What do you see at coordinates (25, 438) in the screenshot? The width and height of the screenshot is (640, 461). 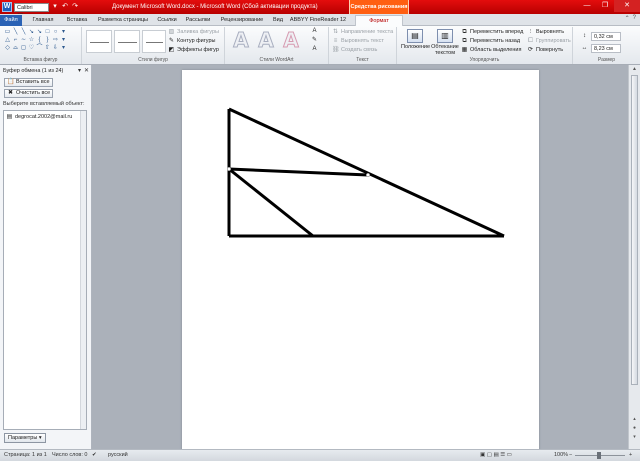 I see `clipboard-options-button: Параметры ▾` at bounding box center [25, 438].